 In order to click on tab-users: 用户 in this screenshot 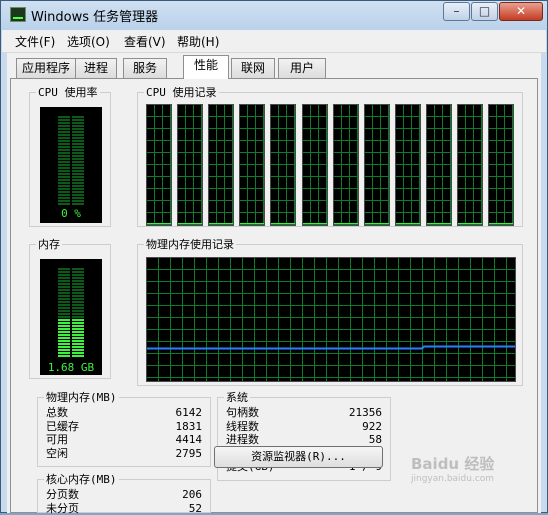, I will do `click(302, 68)`.